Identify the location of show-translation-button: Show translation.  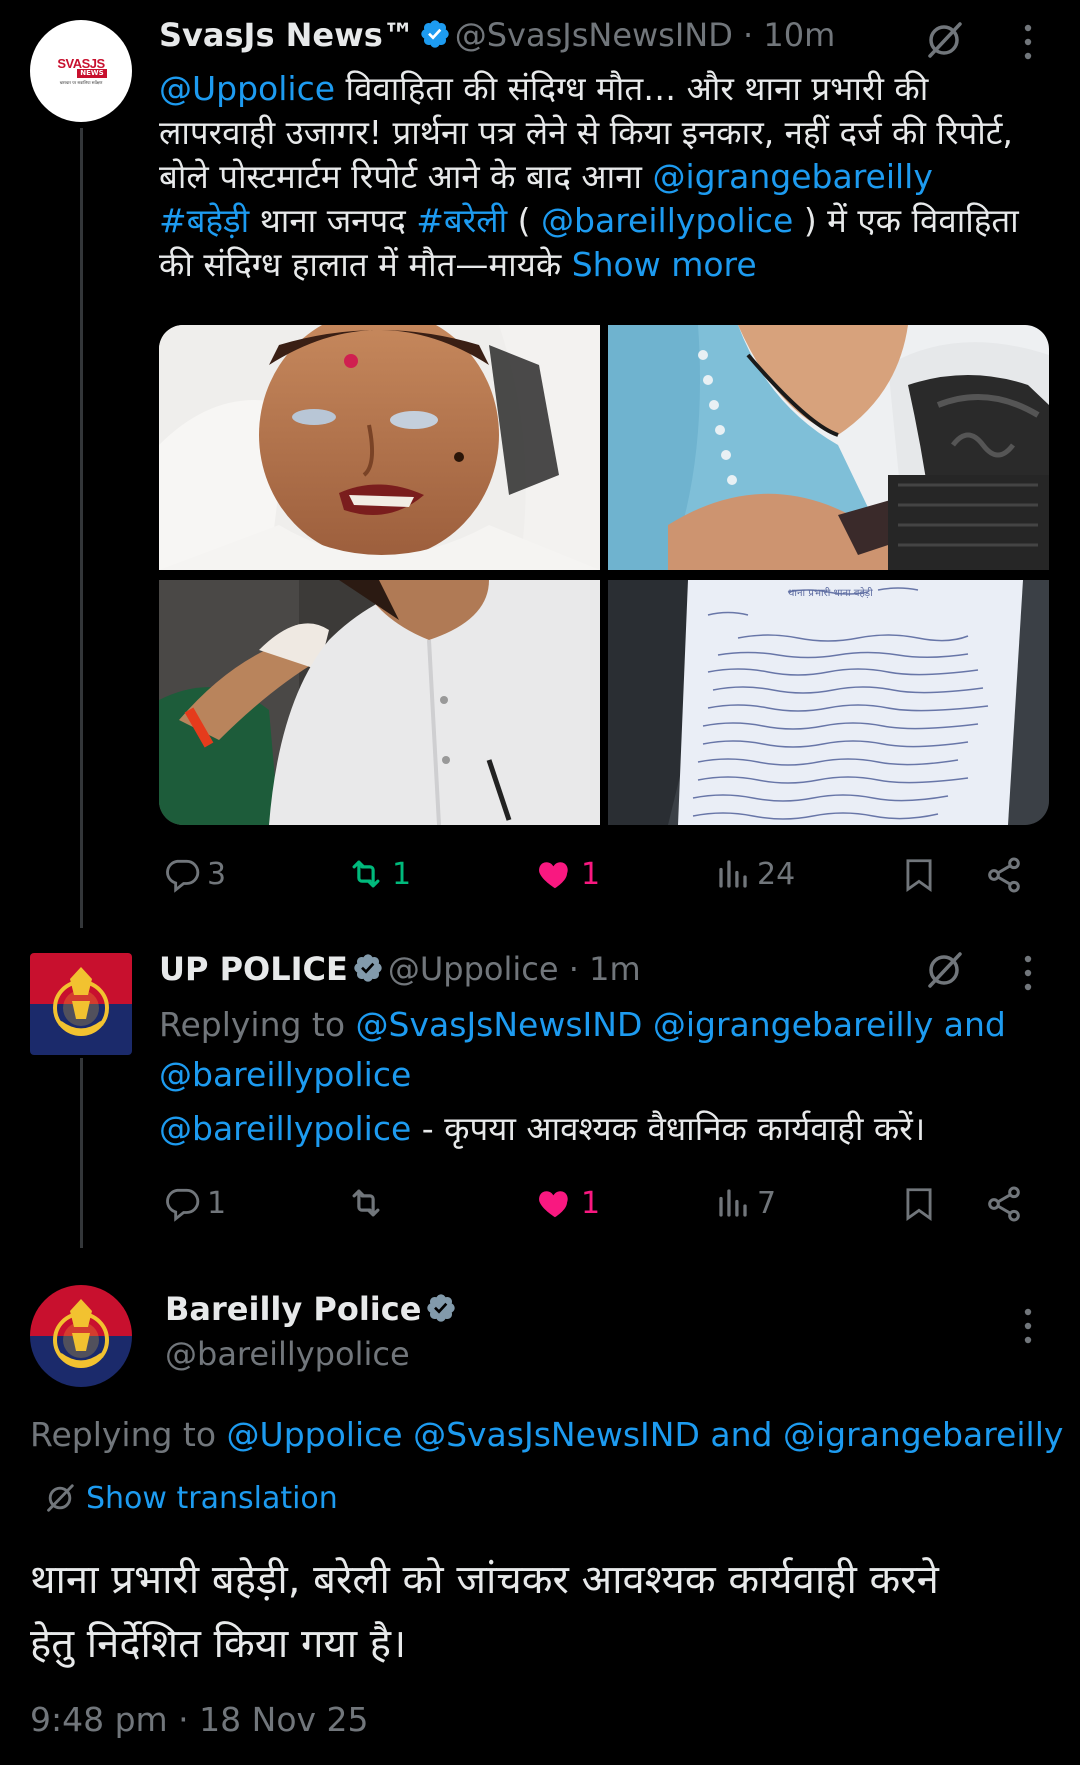
(190, 1498).